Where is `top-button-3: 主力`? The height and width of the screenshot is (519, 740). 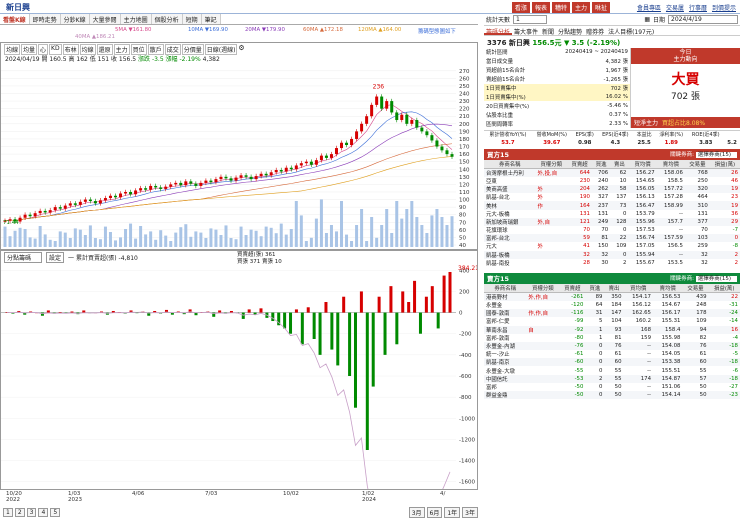
top-button-3: 主力 is located at coordinates (580, 7).